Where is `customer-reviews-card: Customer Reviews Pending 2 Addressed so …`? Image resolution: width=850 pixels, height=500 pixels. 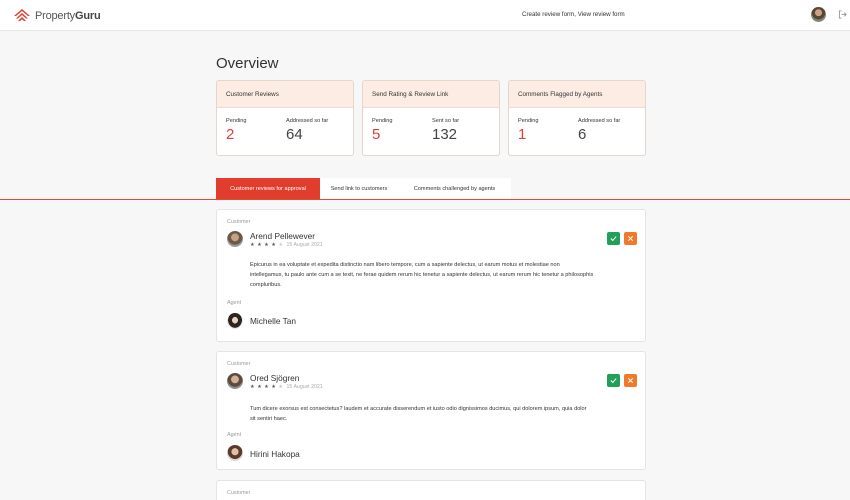
customer-reviews-card: Customer Reviews Pending 2 Addressed so … is located at coordinates (285, 118).